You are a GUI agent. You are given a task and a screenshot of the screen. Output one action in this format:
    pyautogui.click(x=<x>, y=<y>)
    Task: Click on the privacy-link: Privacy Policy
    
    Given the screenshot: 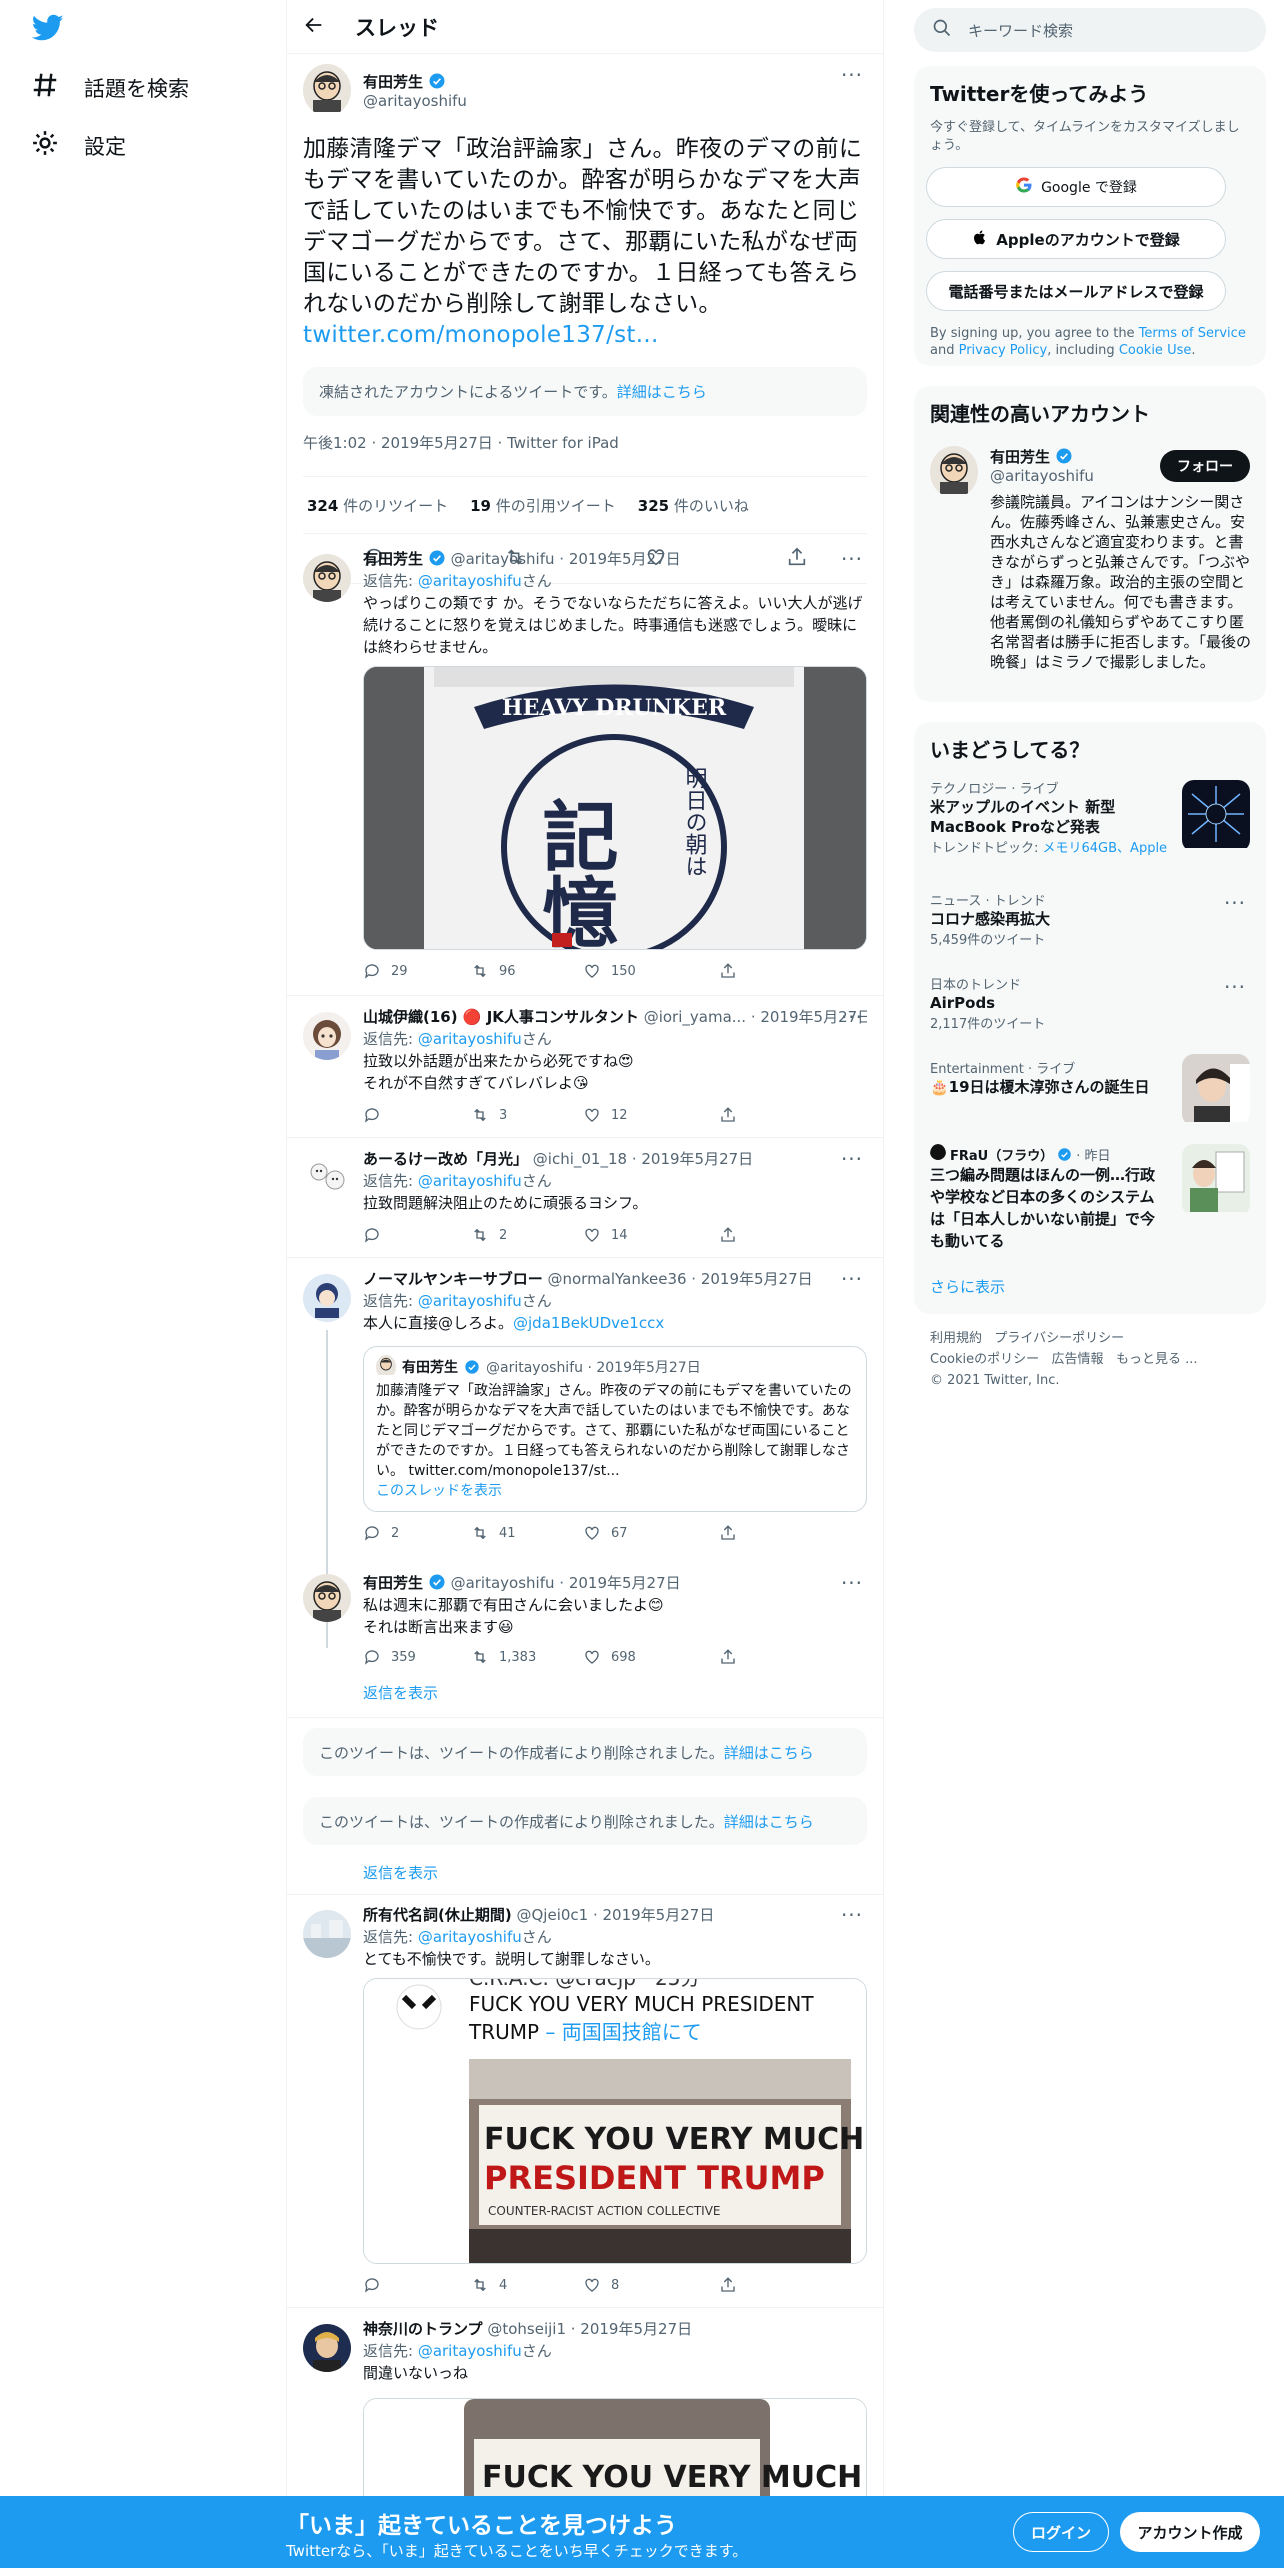 What is the action you would take?
    pyautogui.click(x=1003, y=350)
    